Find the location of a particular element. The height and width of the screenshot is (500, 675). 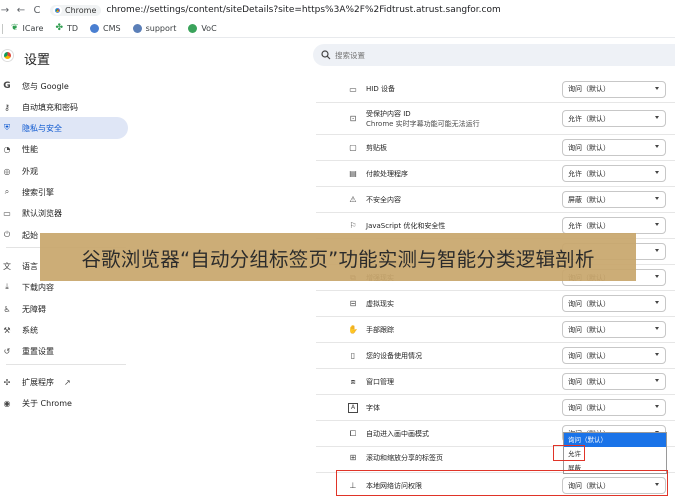

accessibility-icon: ♿ is located at coordinates (7, 309).